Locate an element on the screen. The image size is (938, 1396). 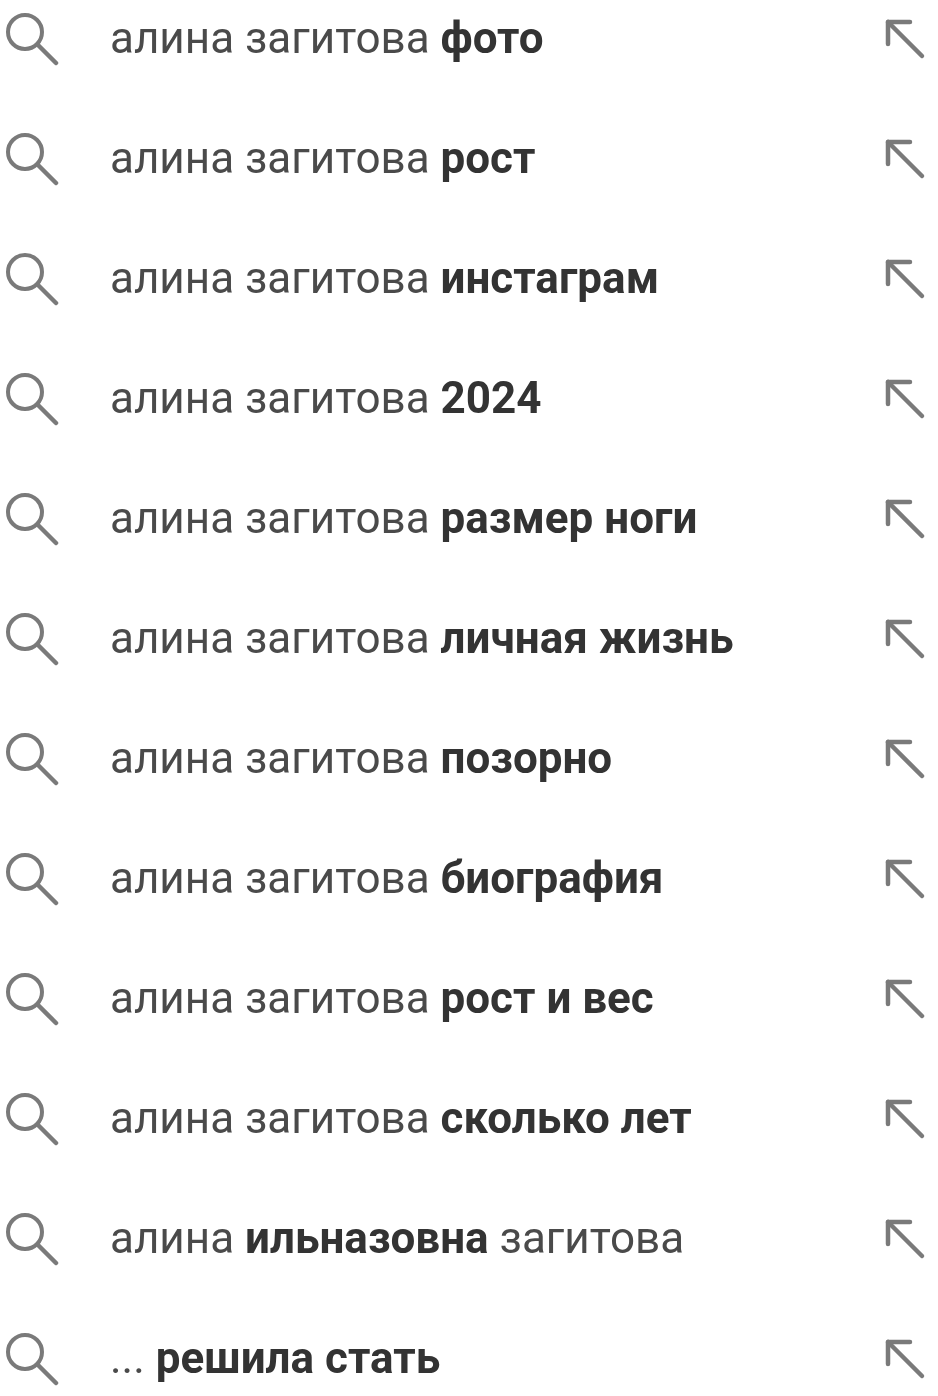
suggestion-link: алина загитова размер ноги is located at coordinates (404, 518).